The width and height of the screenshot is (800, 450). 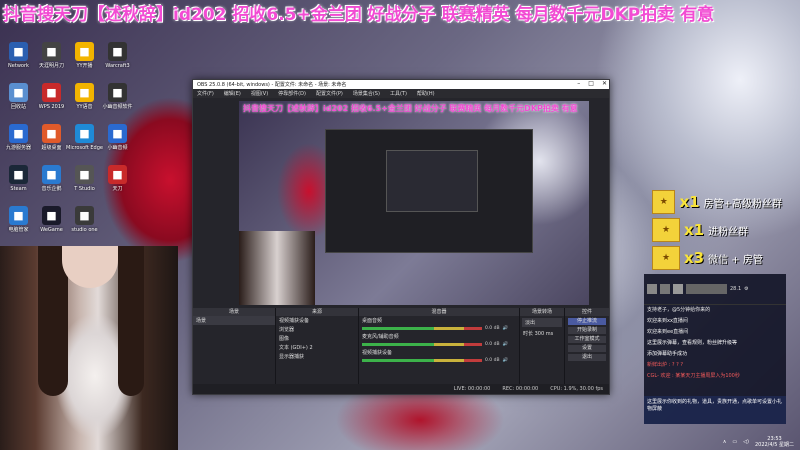 What do you see at coordinates (728, 232) in the screenshot?
I see `gift-label: 进粉丝群` at bounding box center [728, 232].